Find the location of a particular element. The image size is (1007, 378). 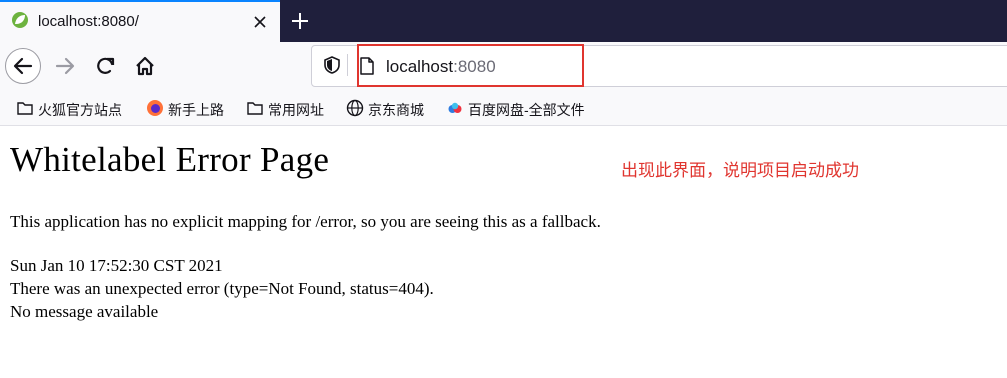

bookmark-label: 火狐官方站点 is located at coordinates (80, 110).